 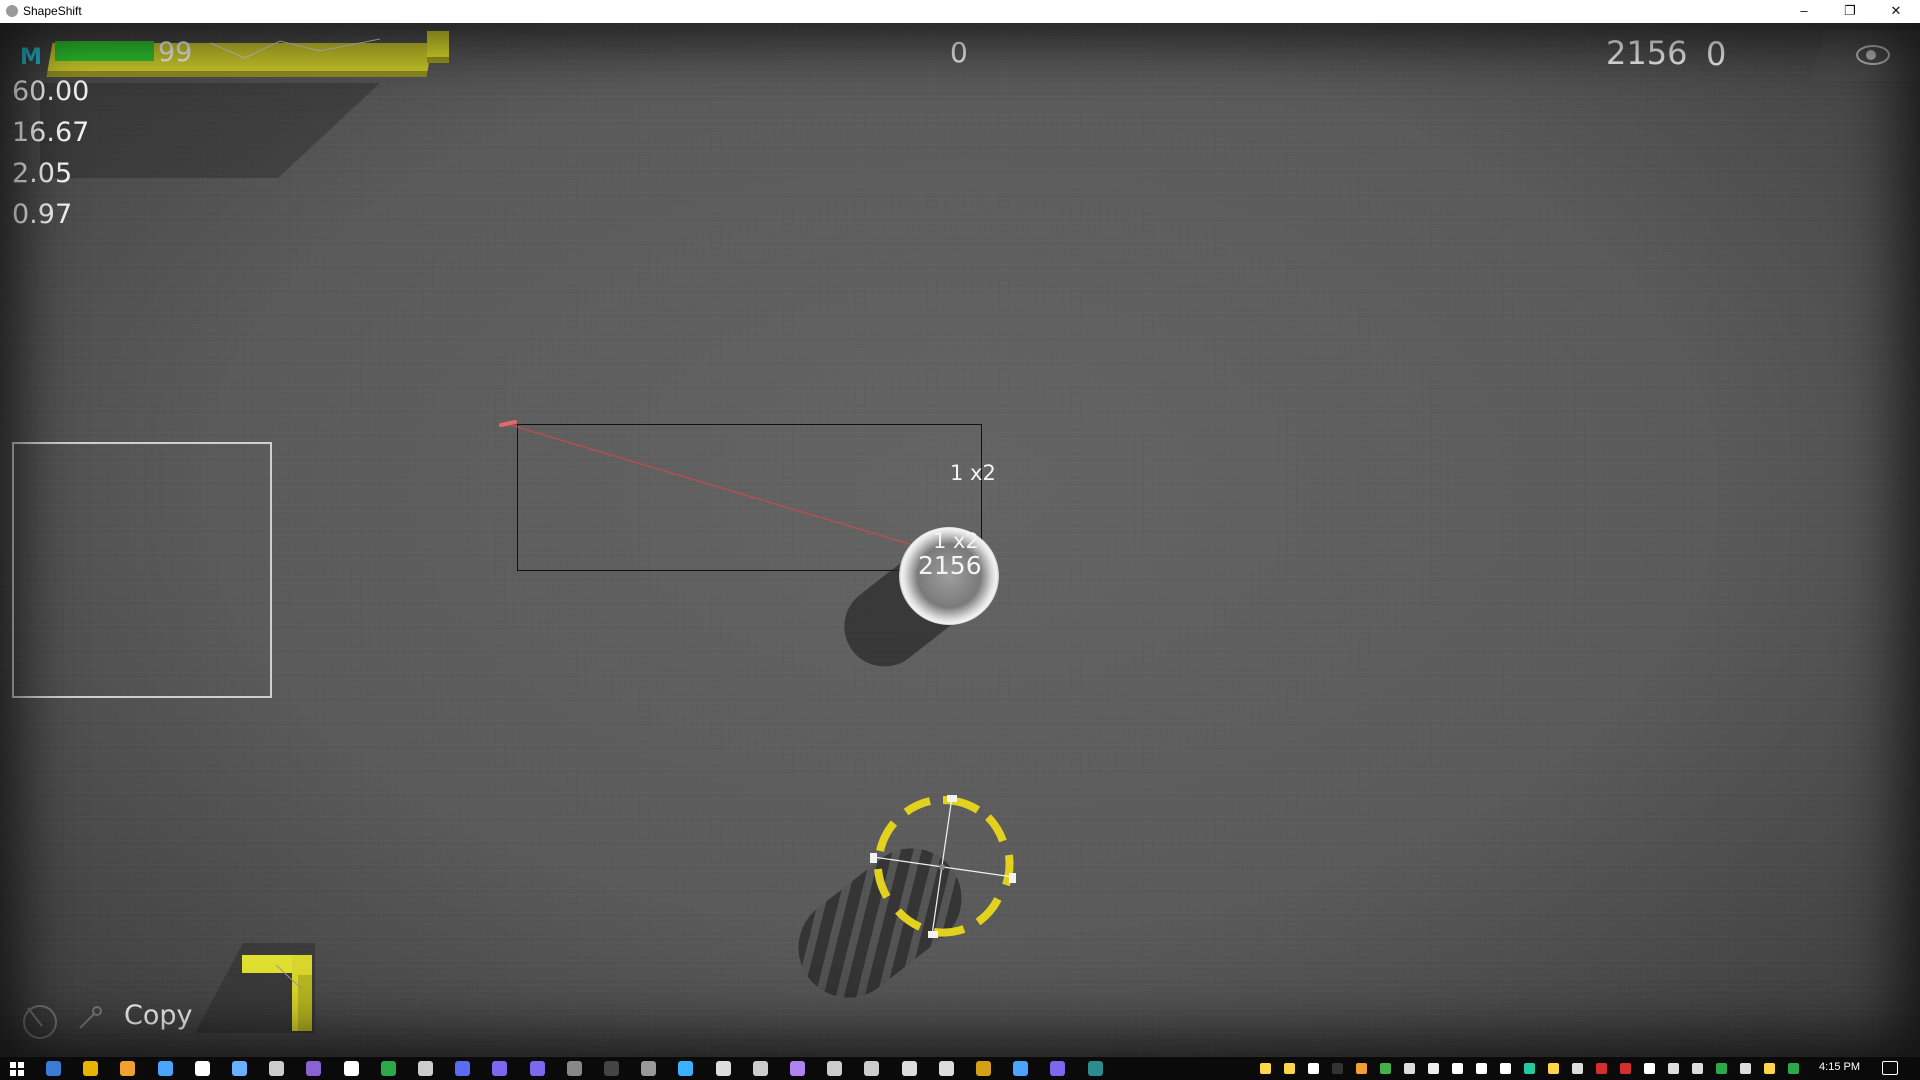 What do you see at coordinates (960, 1068) in the screenshot?
I see `taskbar: 4:15 PM` at bounding box center [960, 1068].